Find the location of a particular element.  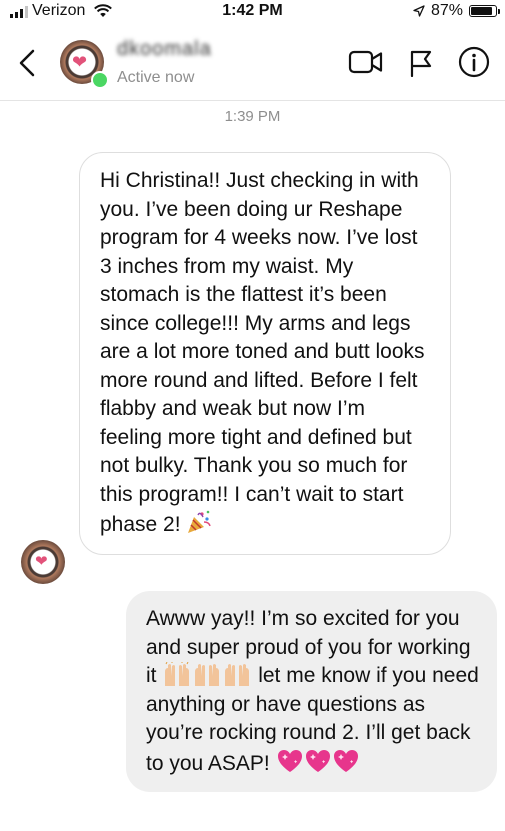

online-indicator is located at coordinates (100, 80).